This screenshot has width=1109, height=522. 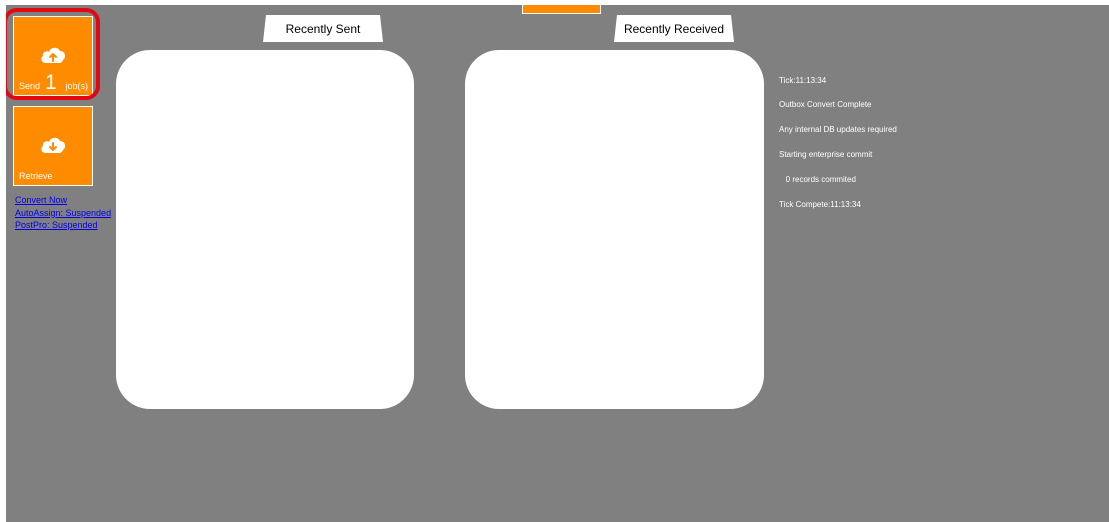 I want to click on log-line: Tick:11:13:34, so click(x=803, y=80).